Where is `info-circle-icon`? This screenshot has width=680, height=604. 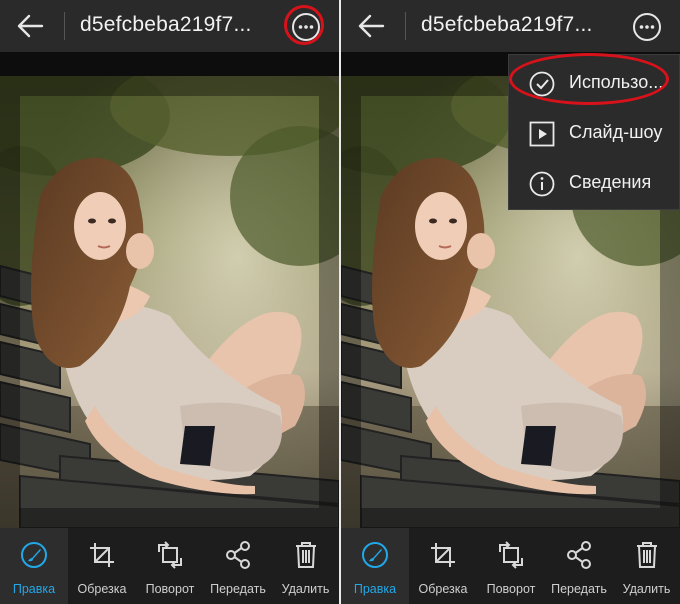 info-circle-icon is located at coordinates (542, 184).